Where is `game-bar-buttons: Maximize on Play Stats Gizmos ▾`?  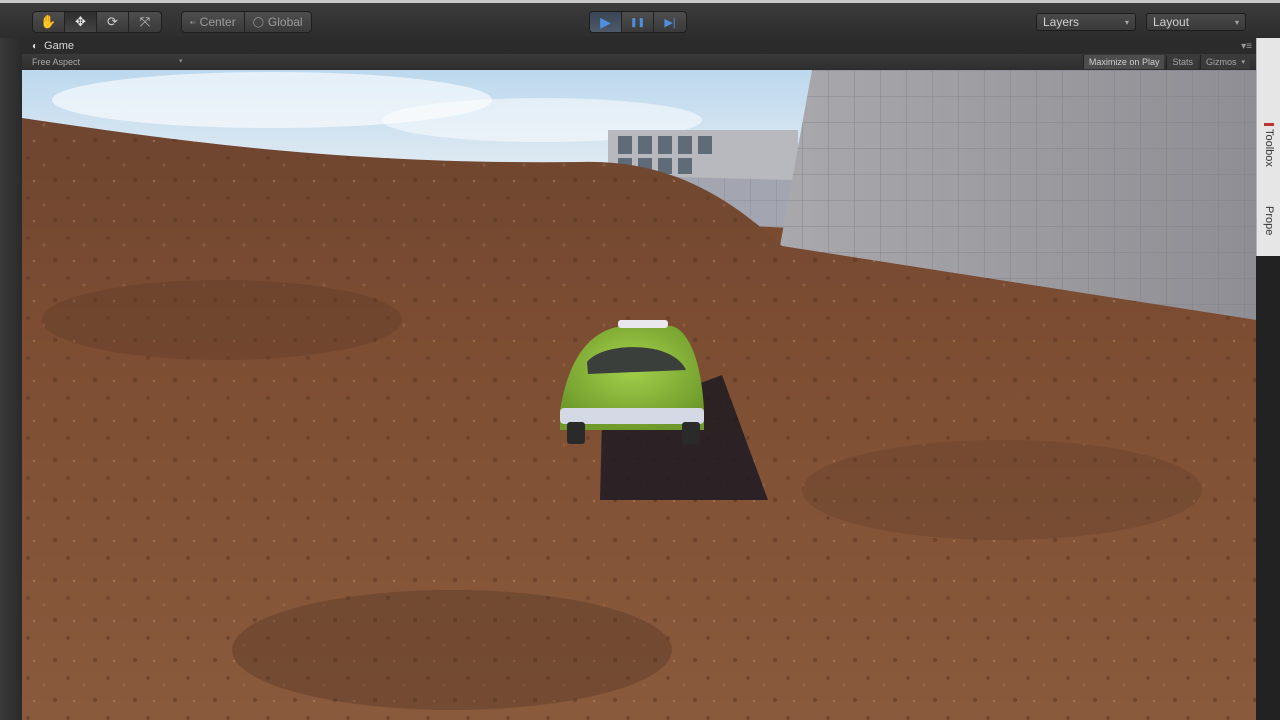
game-bar-buttons: Maximize on Play Stats Gizmos ▾ is located at coordinates (1165, 62).